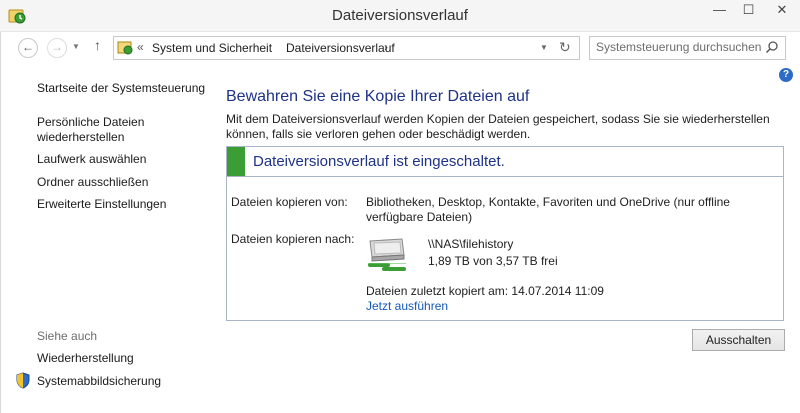 The image size is (800, 413). What do you see at coordinates (340, 48) in the screenshot?
I see `breadcrumb-file-history: Dateiversionsverlauf` at bounding box center [340, 48].